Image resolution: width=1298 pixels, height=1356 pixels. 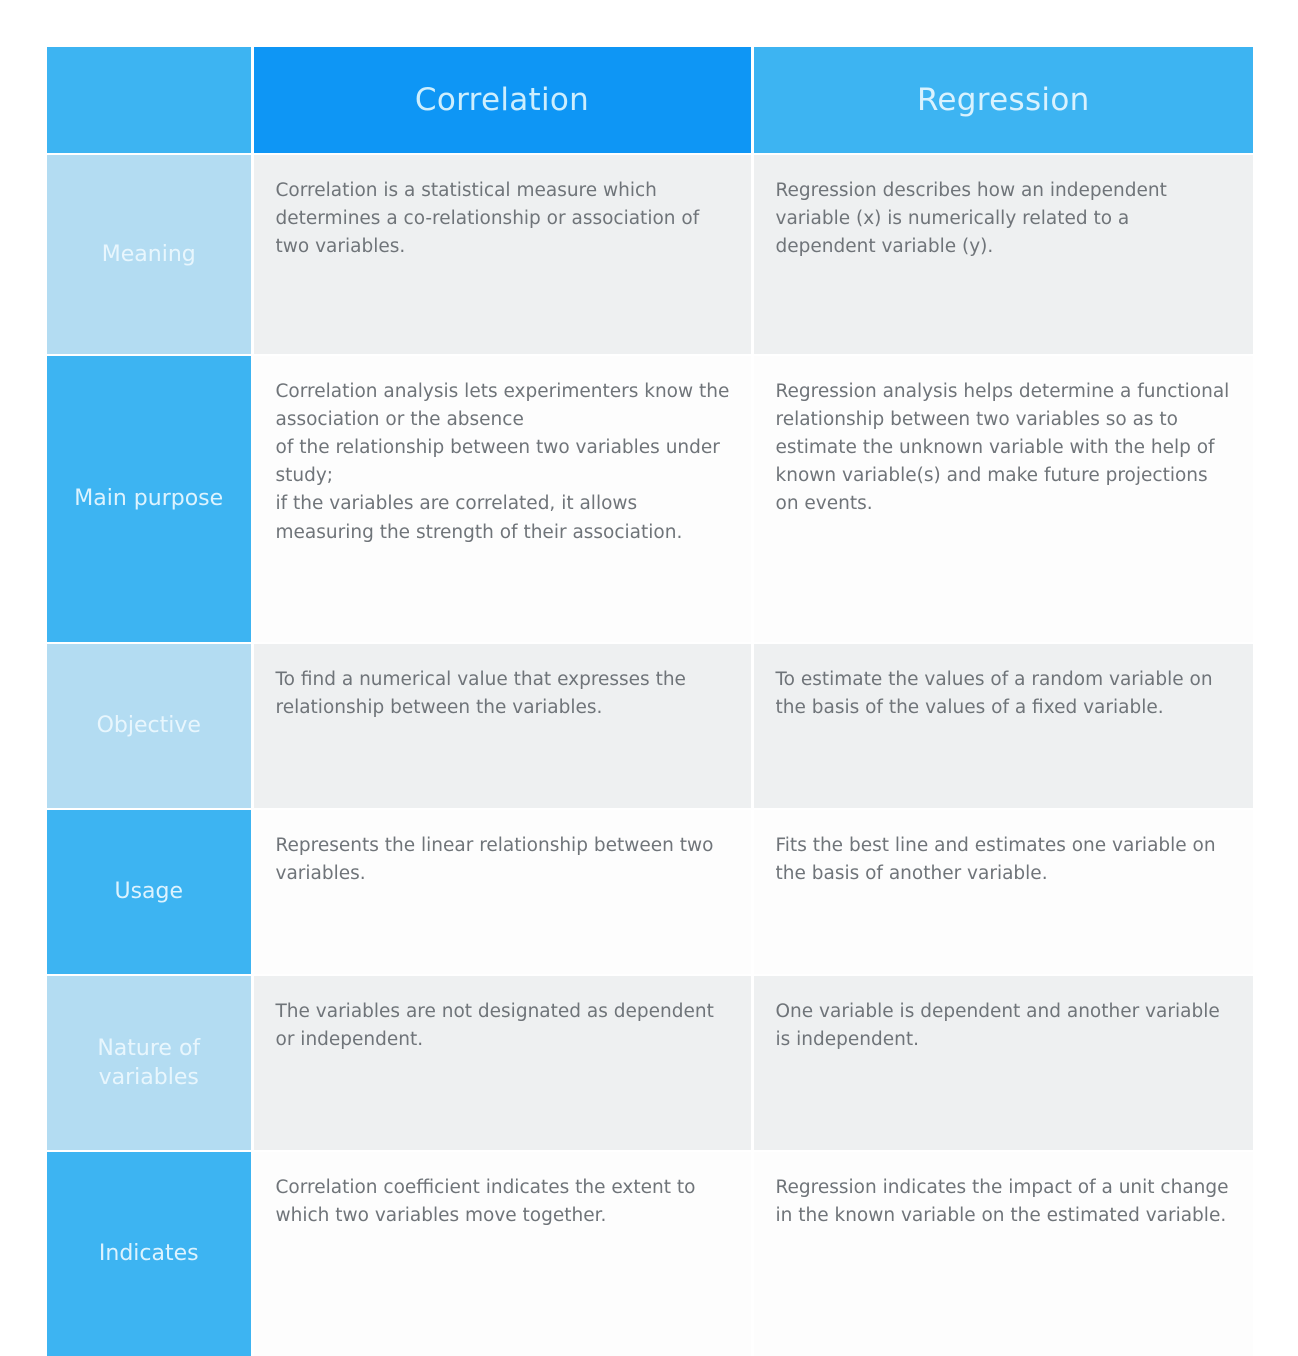 What do you see at coordinates (149, 100) in the screenshot?
I see `header-blank-cell` at bounding box center [149, 100].